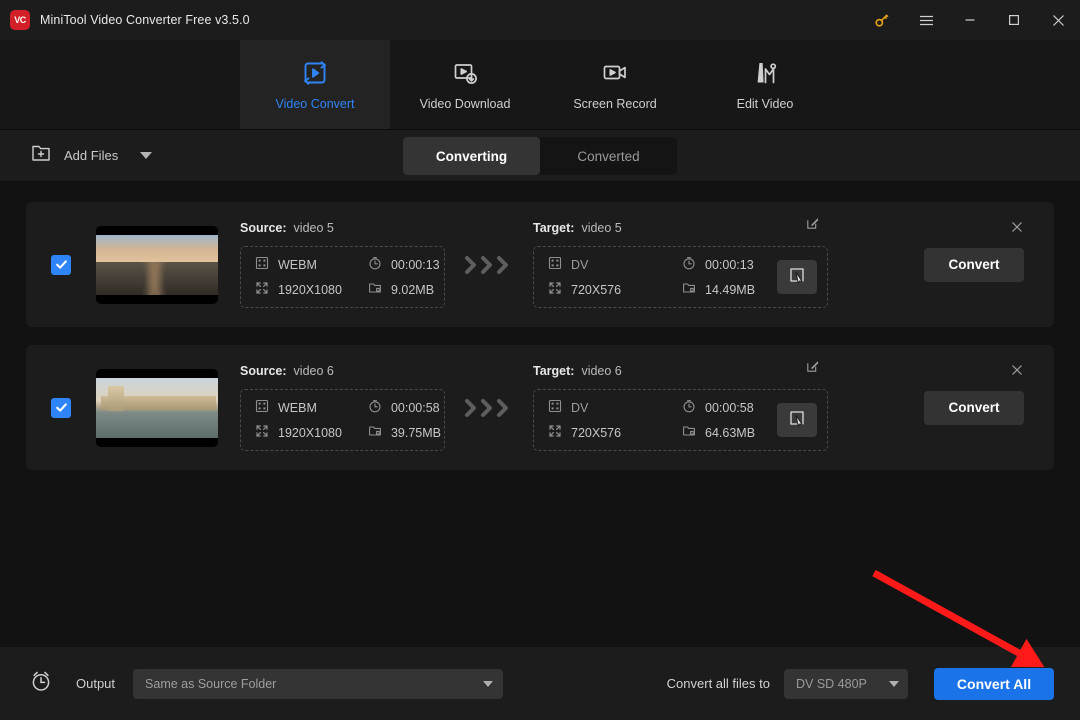 The height and width of the screenshot is (720, 1080). What do you see at coordinates (730, 432) in the screenshot?
I see `size-value: 64.63MB` at bounding box center [730, 432].